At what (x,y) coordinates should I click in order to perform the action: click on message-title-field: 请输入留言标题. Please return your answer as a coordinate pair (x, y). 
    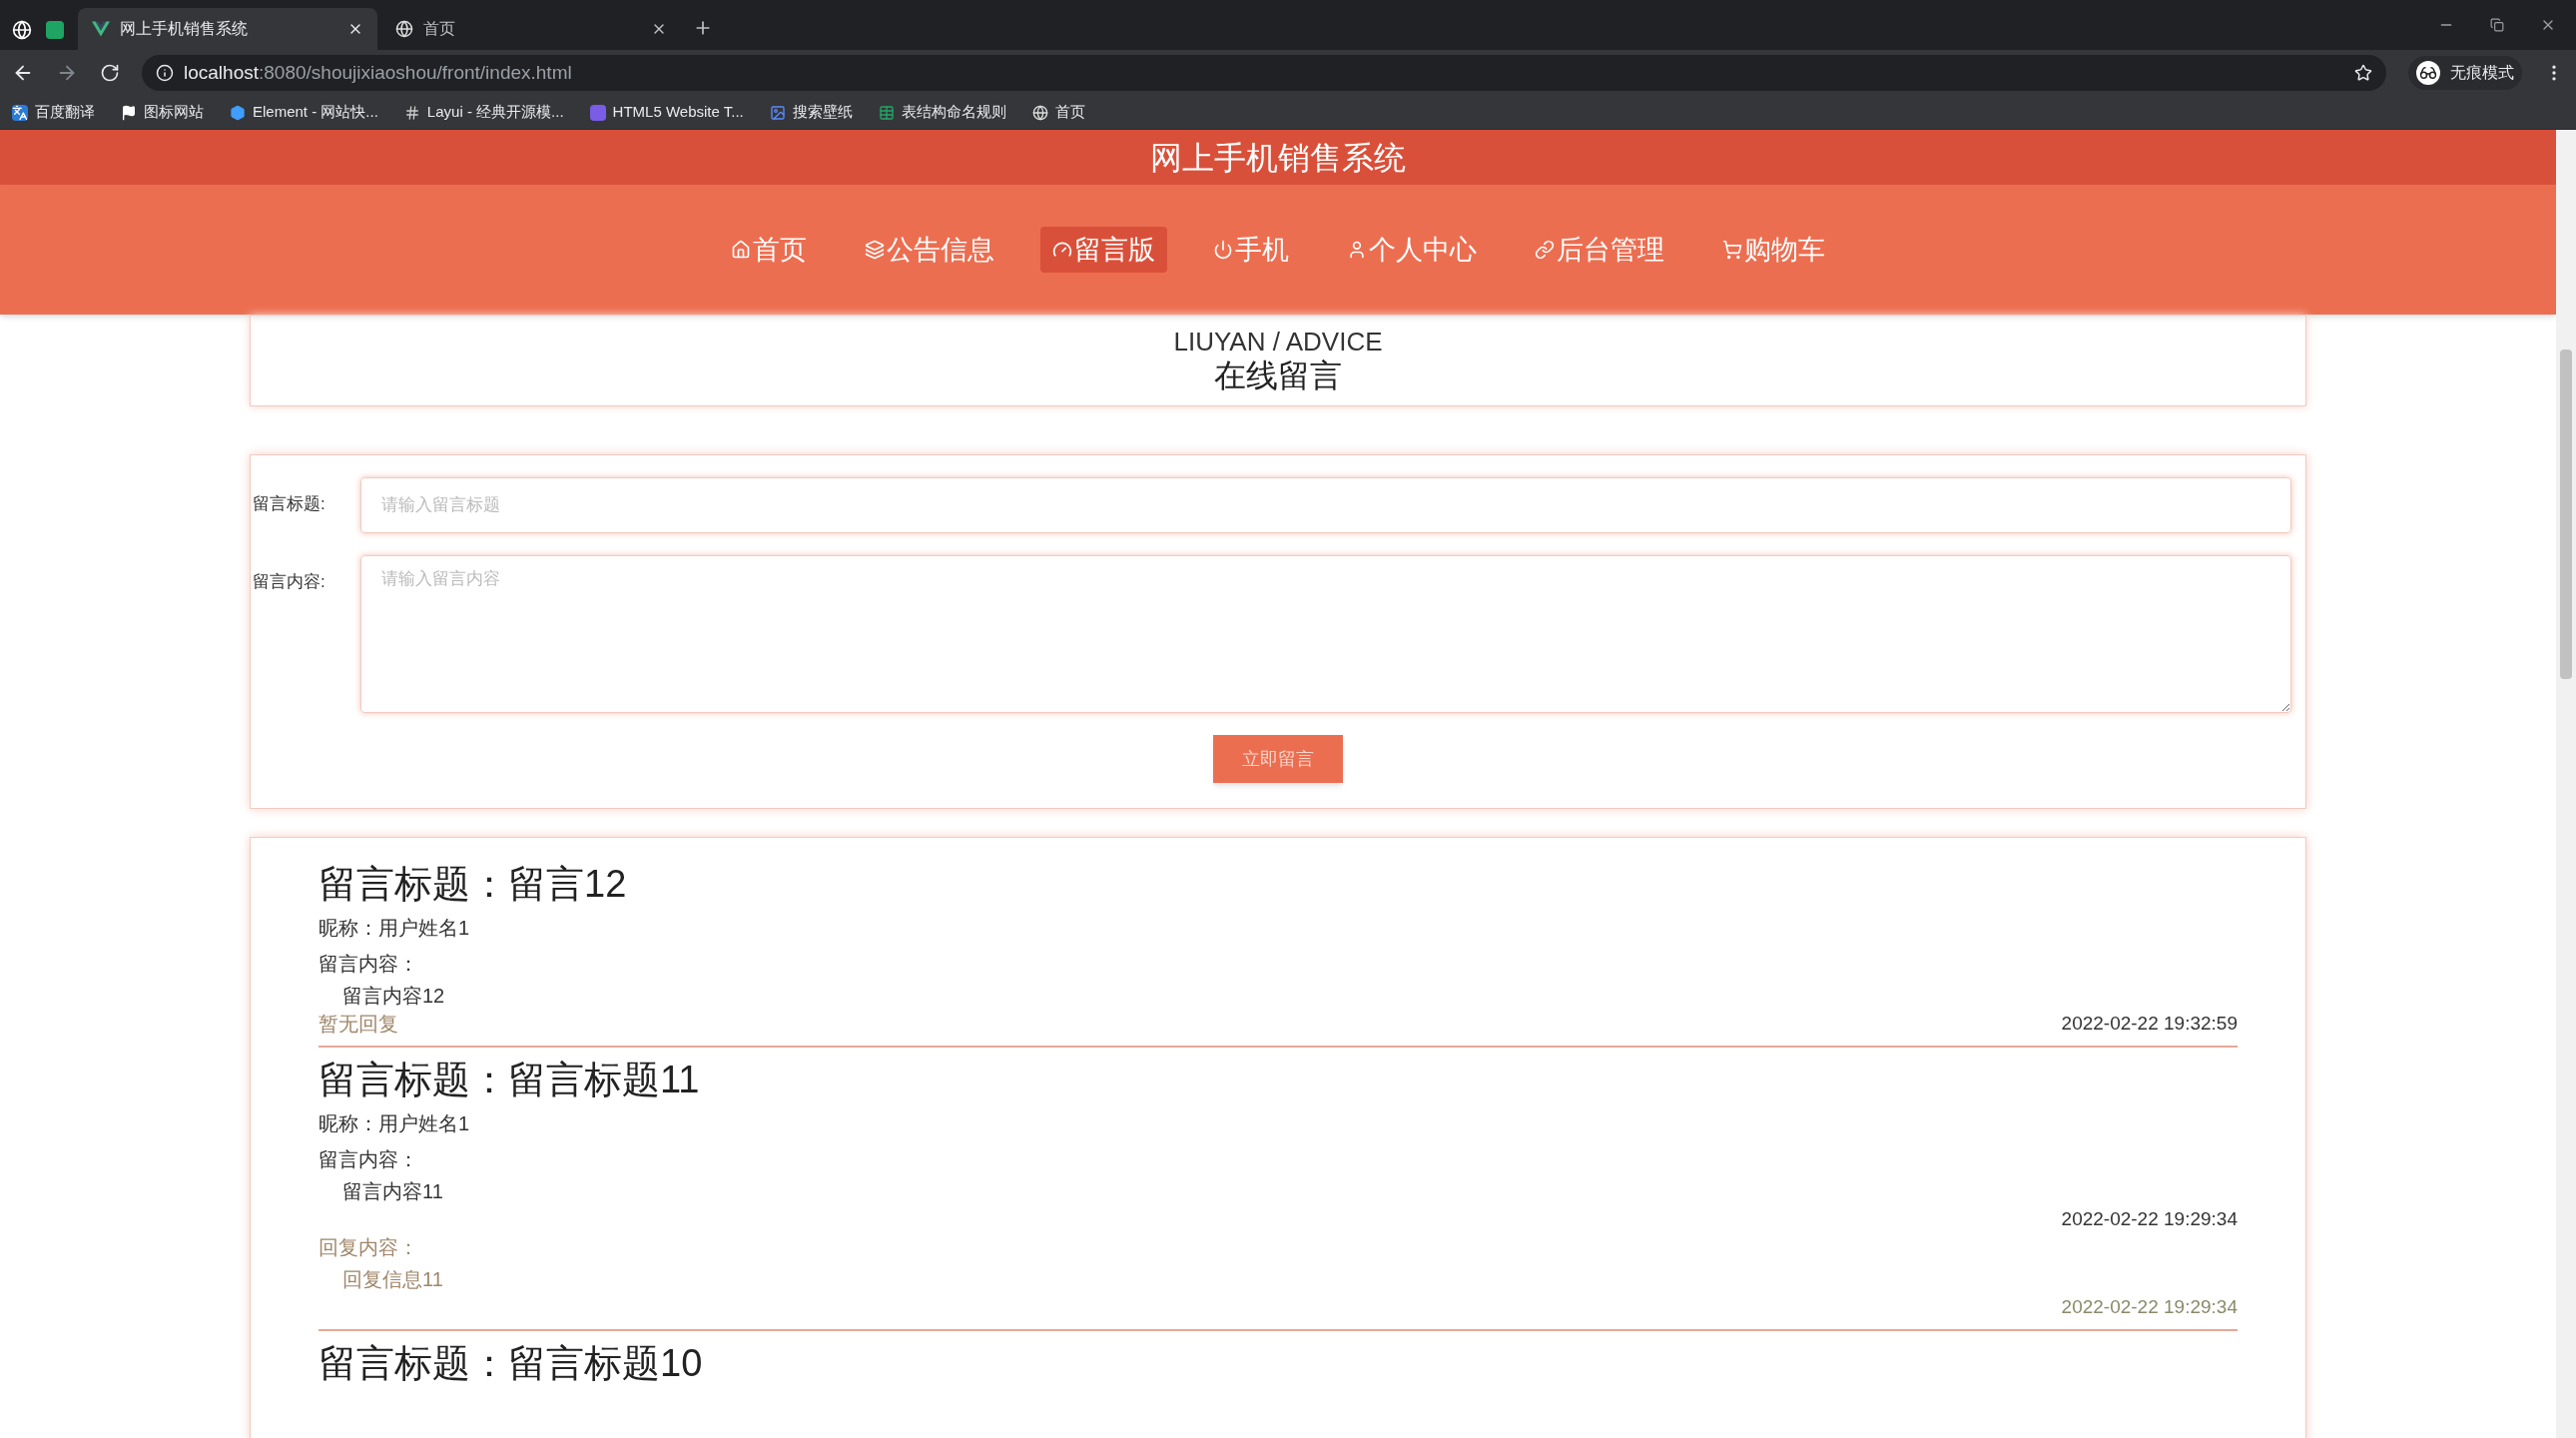
    Looking at the image, I should click on (1325, 505).